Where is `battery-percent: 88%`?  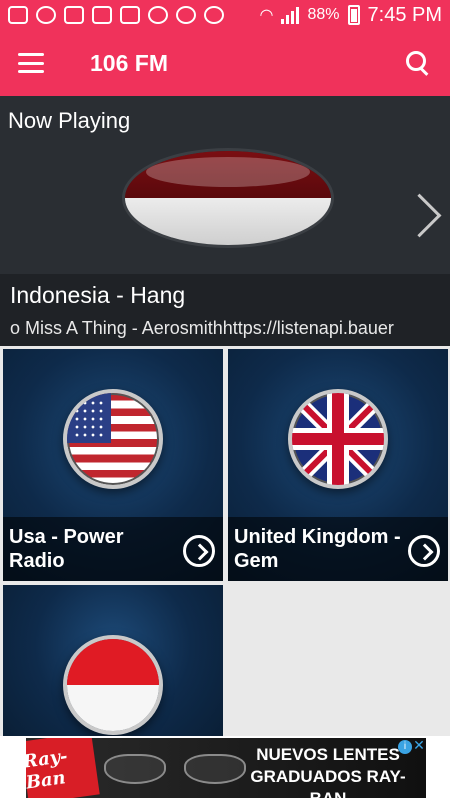
battery-percent: 88% is located at coordinates (323, 14).